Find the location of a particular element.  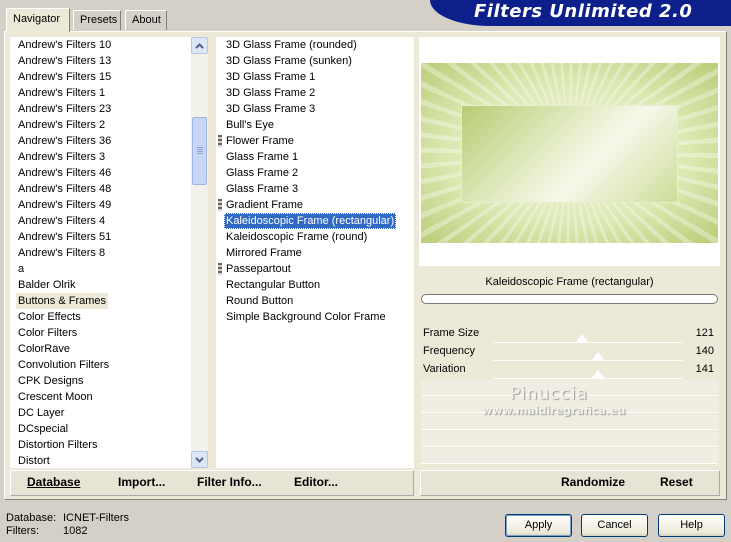

filter-item: Glass Frame 1 is located at coordinates (262, 157).